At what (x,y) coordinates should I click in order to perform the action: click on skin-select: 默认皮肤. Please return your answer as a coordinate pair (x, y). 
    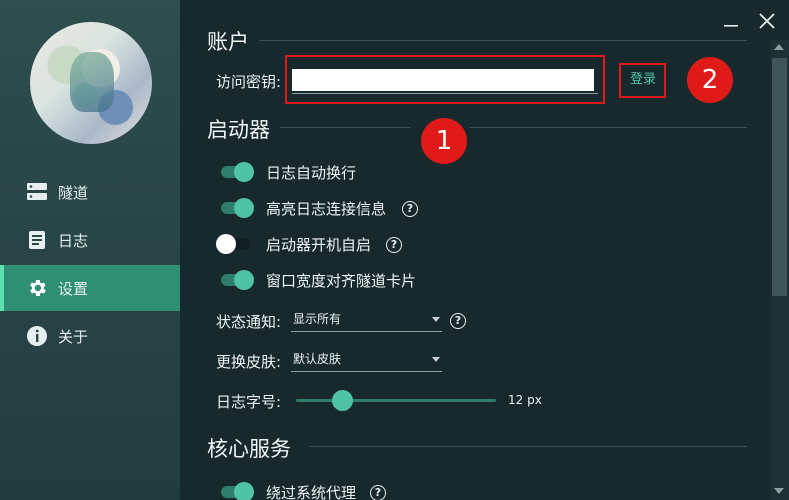
    Looking at the image, I should click on (366, 360).